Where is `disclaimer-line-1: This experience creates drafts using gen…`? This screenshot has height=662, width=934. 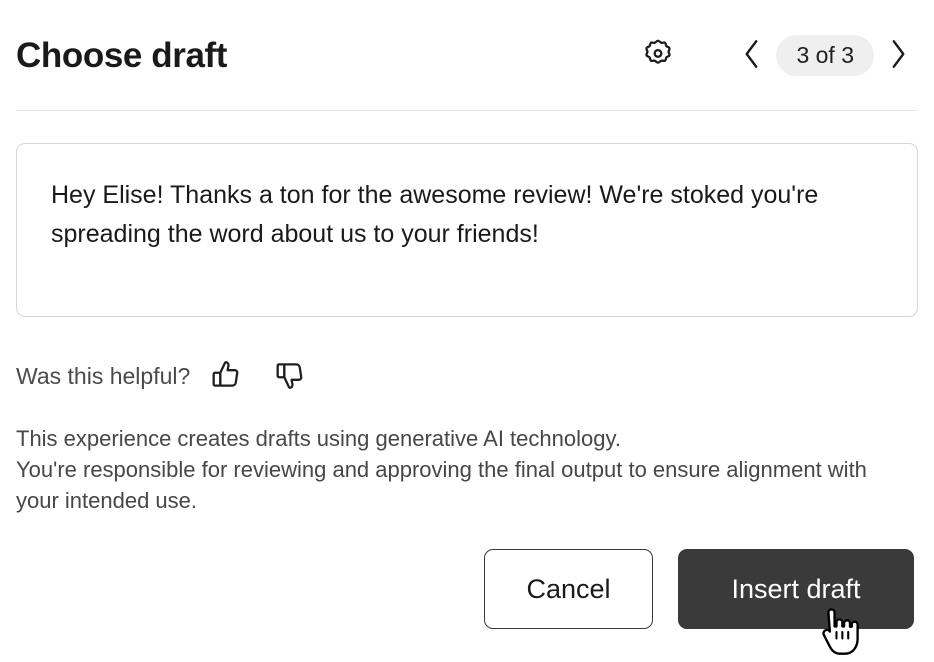
disclaimer-line-1: This experience creates drafts using gen… is located at coordinates (318, 438).